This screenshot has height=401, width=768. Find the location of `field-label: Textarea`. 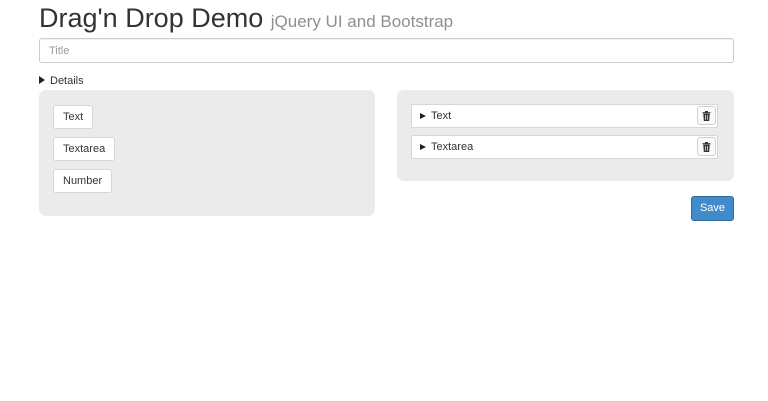

field-label: Textarea is located at coordinates (452, 147).